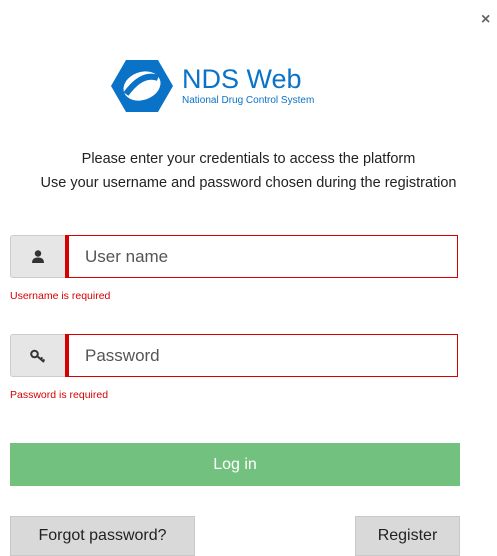  Describe the element at coordinates (261, 256) in the screenshot. I see `username-input` at that location.